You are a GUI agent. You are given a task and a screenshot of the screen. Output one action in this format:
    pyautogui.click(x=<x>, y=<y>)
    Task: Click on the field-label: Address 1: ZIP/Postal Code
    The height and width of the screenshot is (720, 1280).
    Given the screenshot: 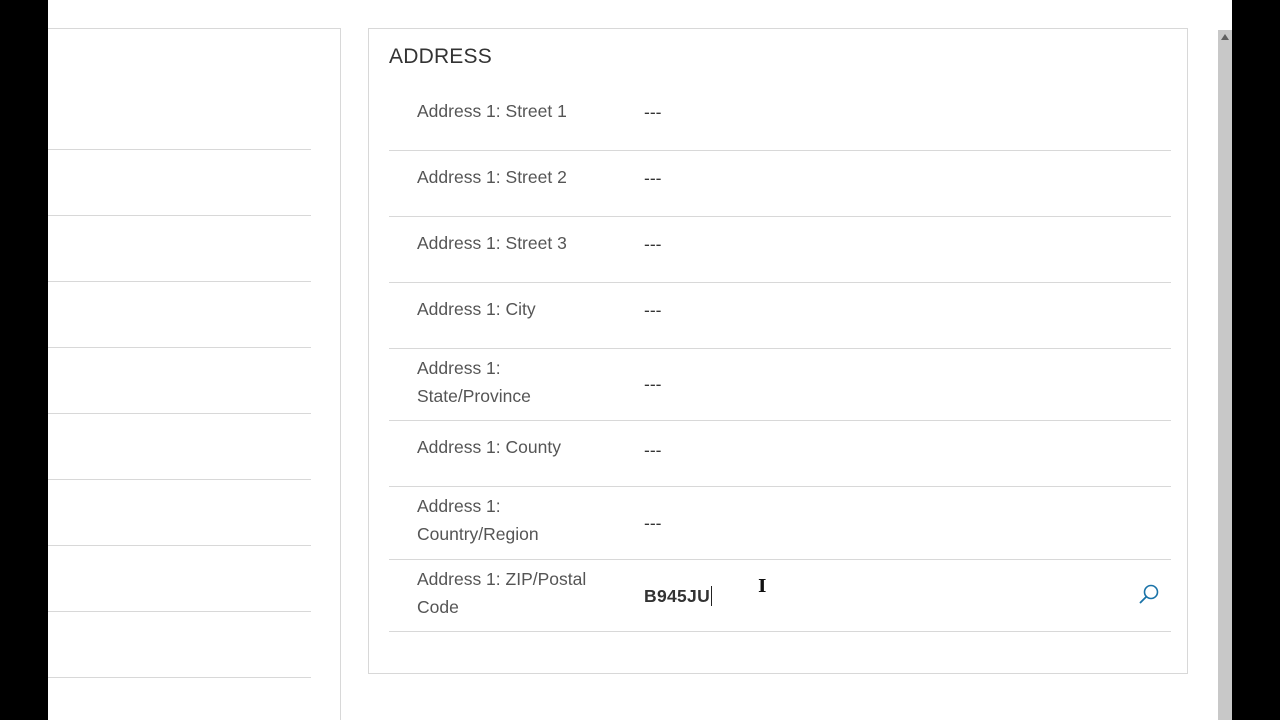 What is the action you would take?
    pyautogui.click(x=502, y=593)
    